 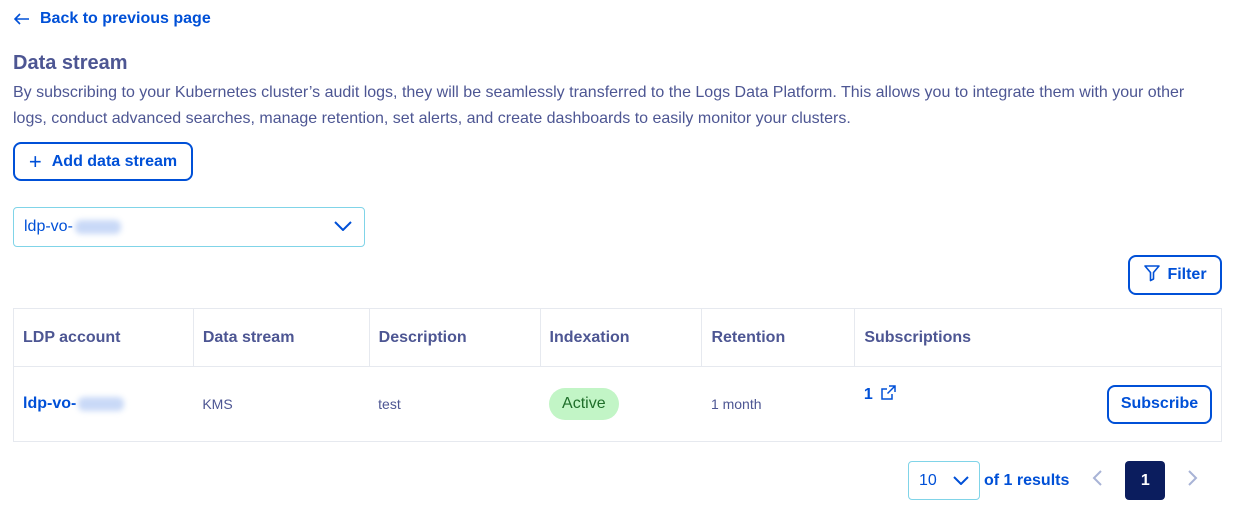 What do you see at coordinates (621, 337) in the screenshot?
I see `column-header-indexation: Indexation` at bounding box center [621, 337].